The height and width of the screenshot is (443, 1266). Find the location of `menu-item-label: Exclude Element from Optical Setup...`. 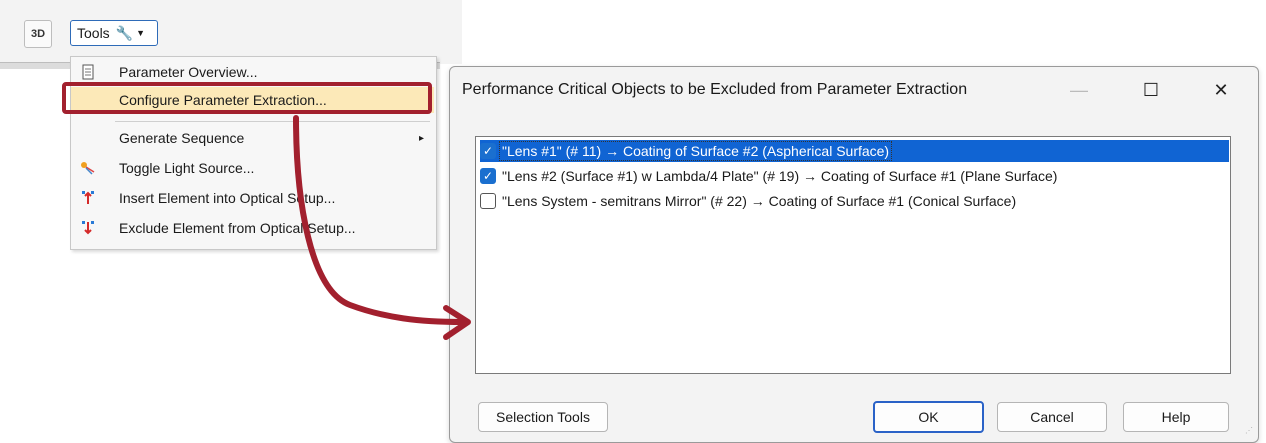

menu-item-label: Exclude Element from Optical Setup... is located at coordinates (237, 228).